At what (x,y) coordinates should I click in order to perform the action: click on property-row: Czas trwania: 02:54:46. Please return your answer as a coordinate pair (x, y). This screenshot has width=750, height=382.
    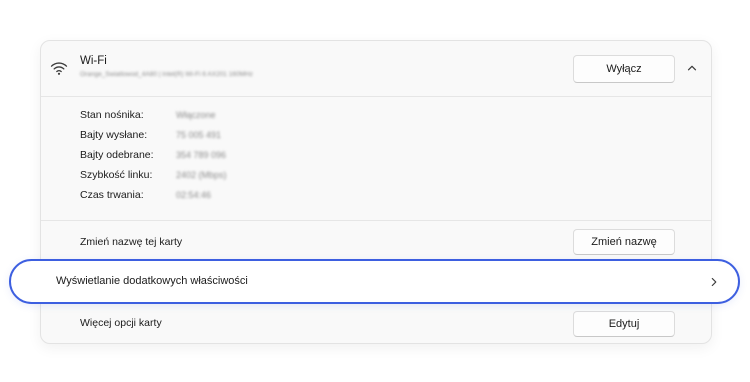
    Looking at the image, I should click on (280, 197).